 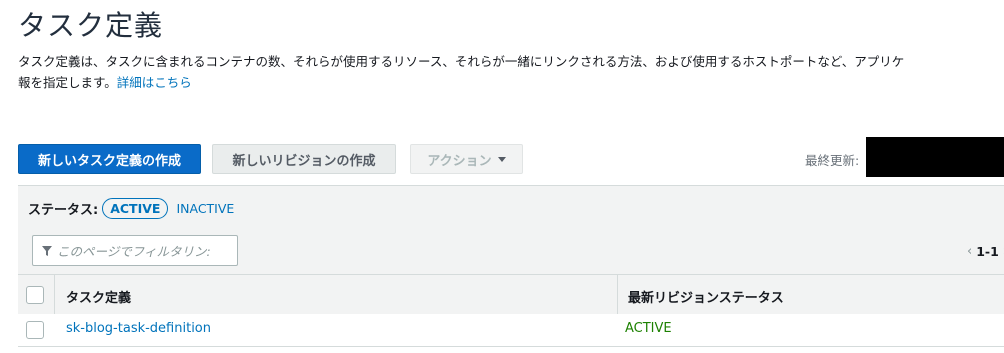 I want to click on actions-dropdown-button: アクション, so click(x=466, y=159).